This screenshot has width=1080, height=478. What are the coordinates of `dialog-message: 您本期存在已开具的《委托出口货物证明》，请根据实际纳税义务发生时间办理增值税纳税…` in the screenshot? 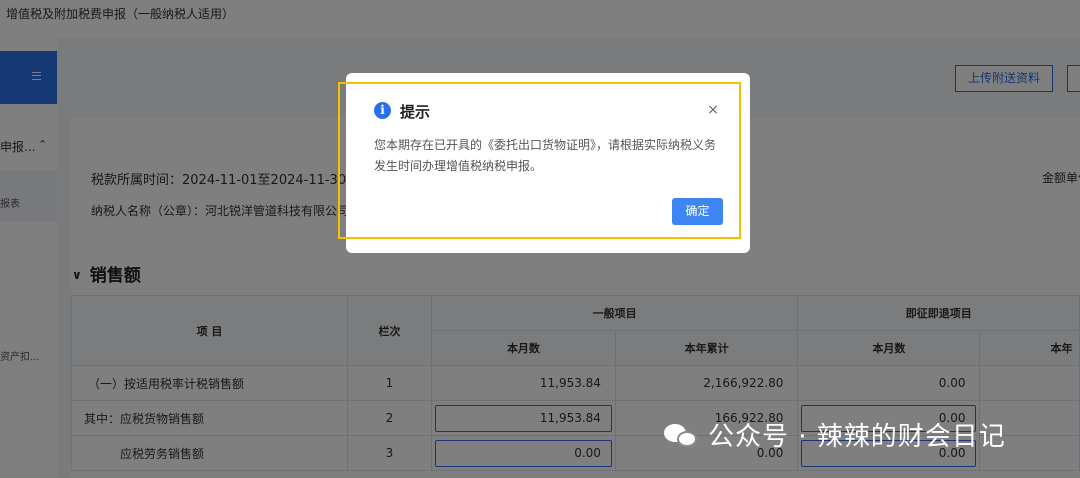 It's located at (545, 155).